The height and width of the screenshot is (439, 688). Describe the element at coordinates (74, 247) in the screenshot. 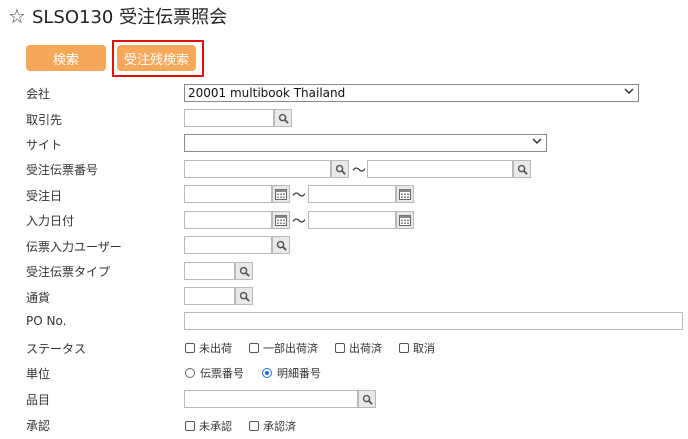

I see `slip-input-user-label: 伝票入力ユーザー` at that location.